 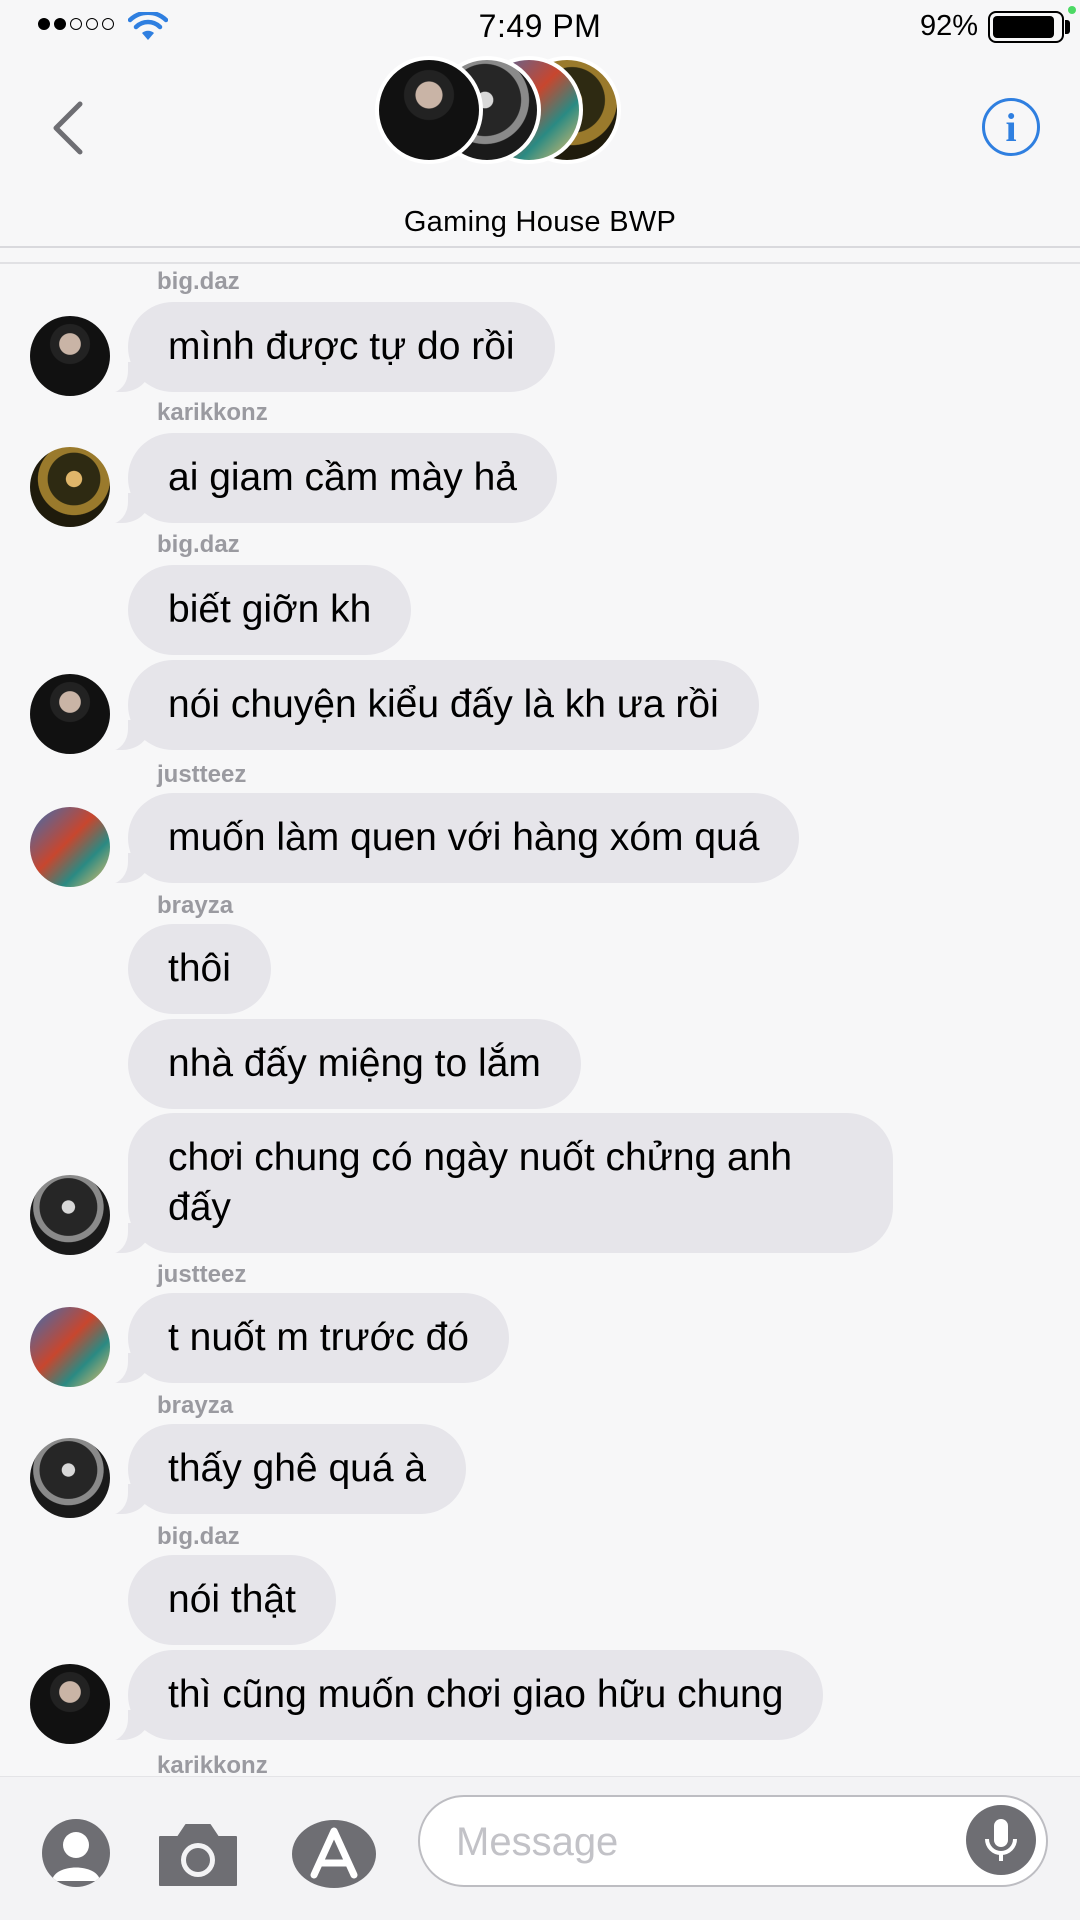 I want to click on compose-bar, so click(x=540, y=1848).